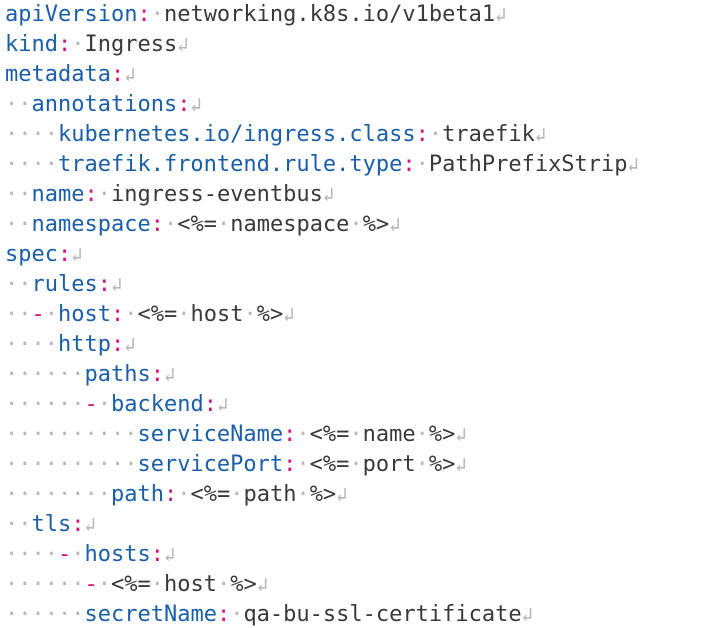 The height and width of the screenshot is (628, 716). I want to click on code-line: ··rules:↲, so click(358, 285).